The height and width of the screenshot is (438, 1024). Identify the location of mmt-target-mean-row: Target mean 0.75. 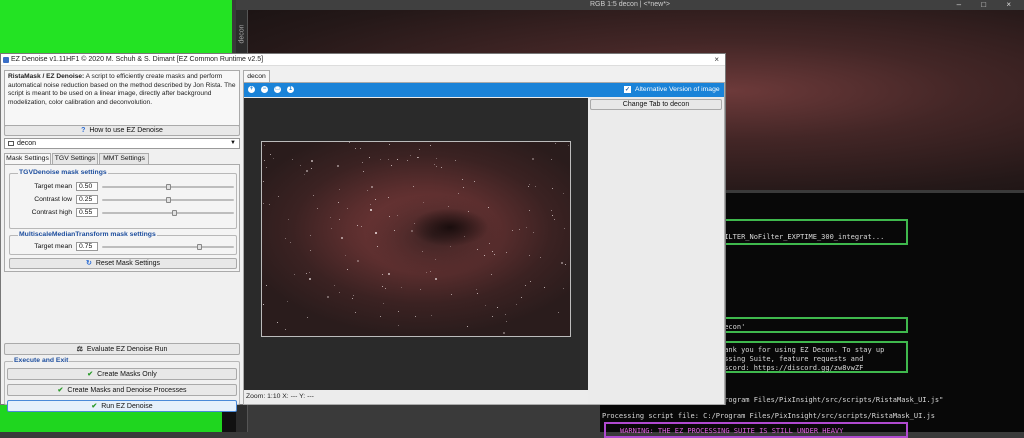
(124, 247).